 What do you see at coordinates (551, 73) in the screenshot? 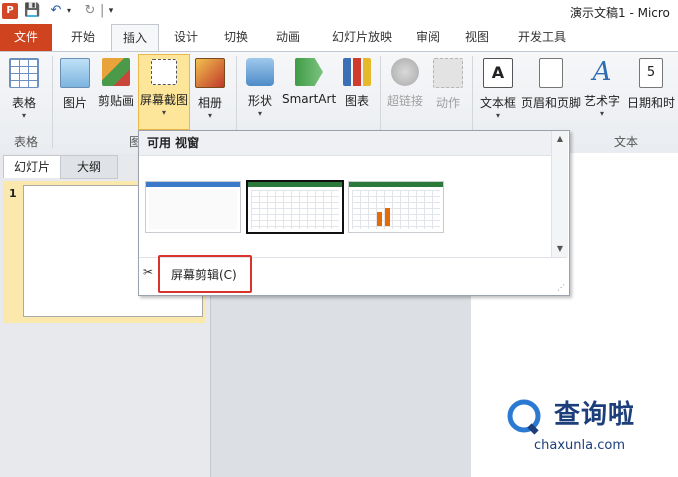
I see `header-footer-icon` at bounding box center [551, 73].